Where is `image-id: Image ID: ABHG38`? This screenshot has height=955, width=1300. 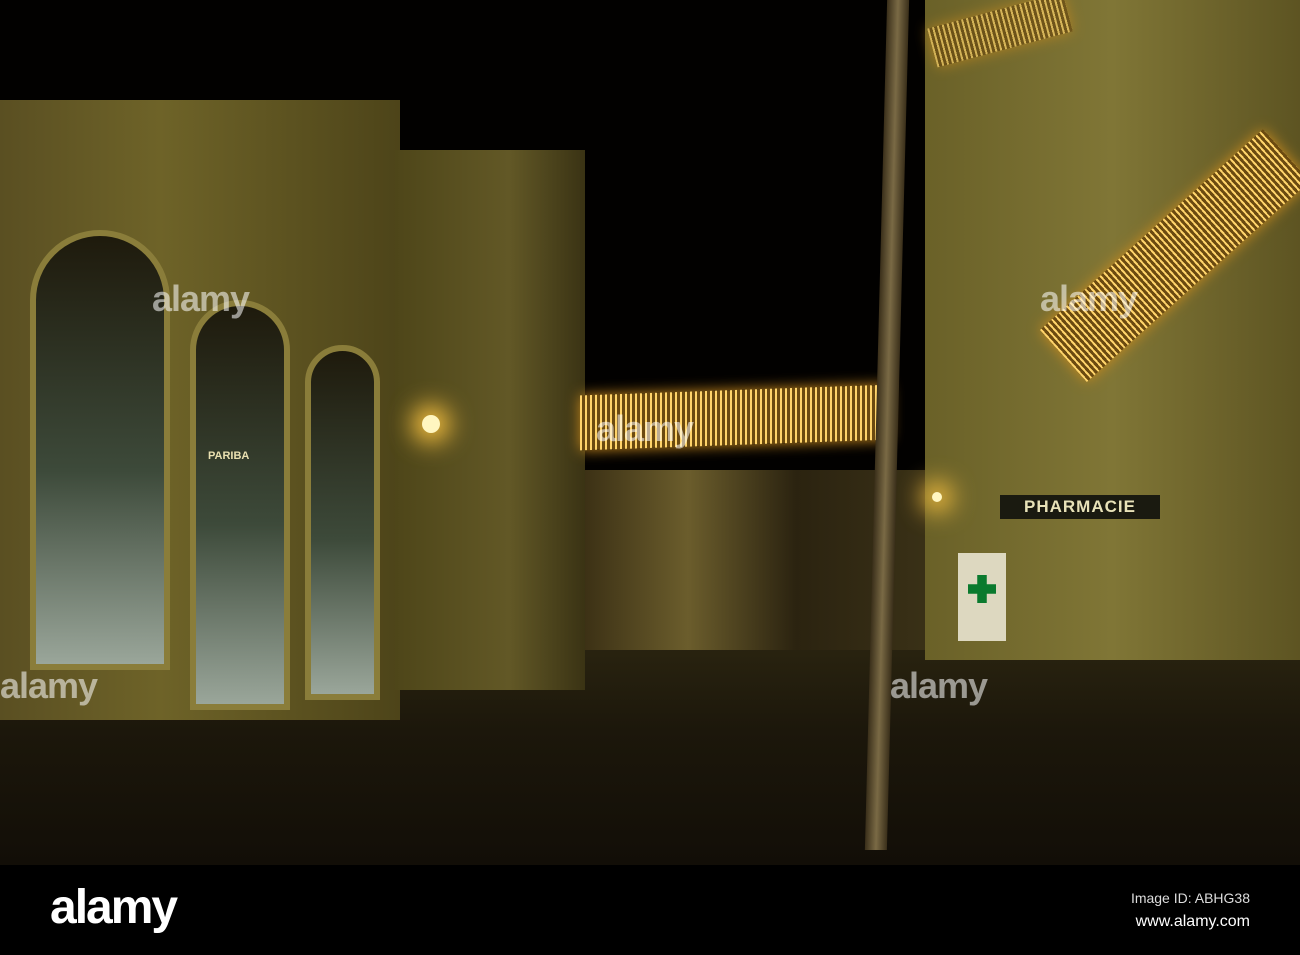 image-id: Image ID: ABHG38 is located at coordinates (1190, 898).